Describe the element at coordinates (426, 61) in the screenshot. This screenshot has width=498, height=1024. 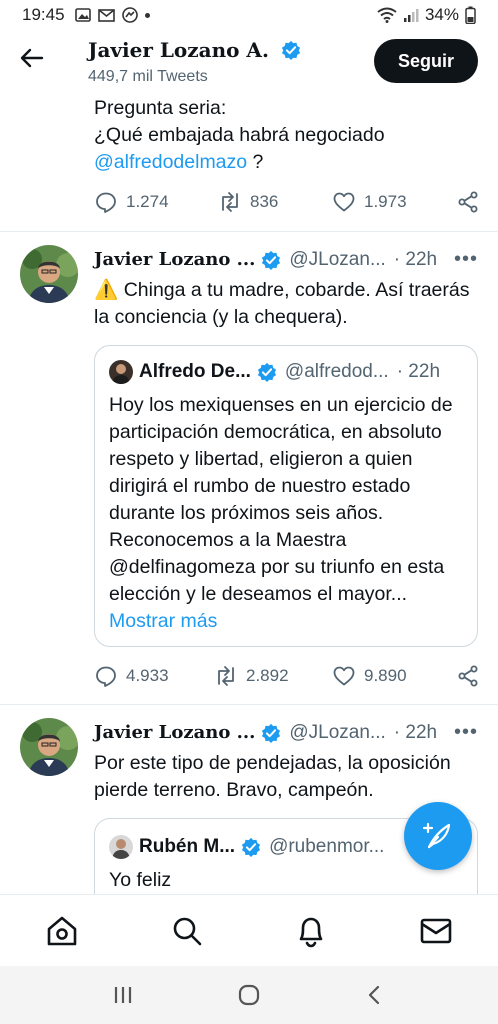
I see `follow-button: Seguir` at that location.